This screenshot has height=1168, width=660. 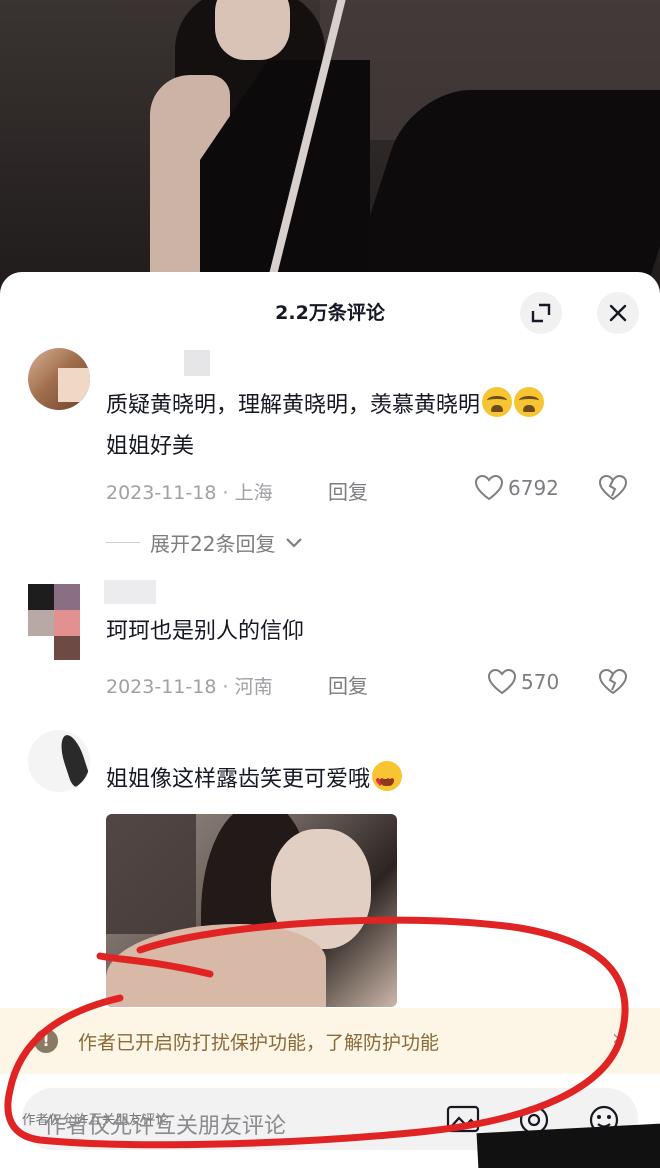 What do you see at coordinates (253, 493) in the screenshot?
I see `comment-location: 上海` at bounding box center [253, 493].